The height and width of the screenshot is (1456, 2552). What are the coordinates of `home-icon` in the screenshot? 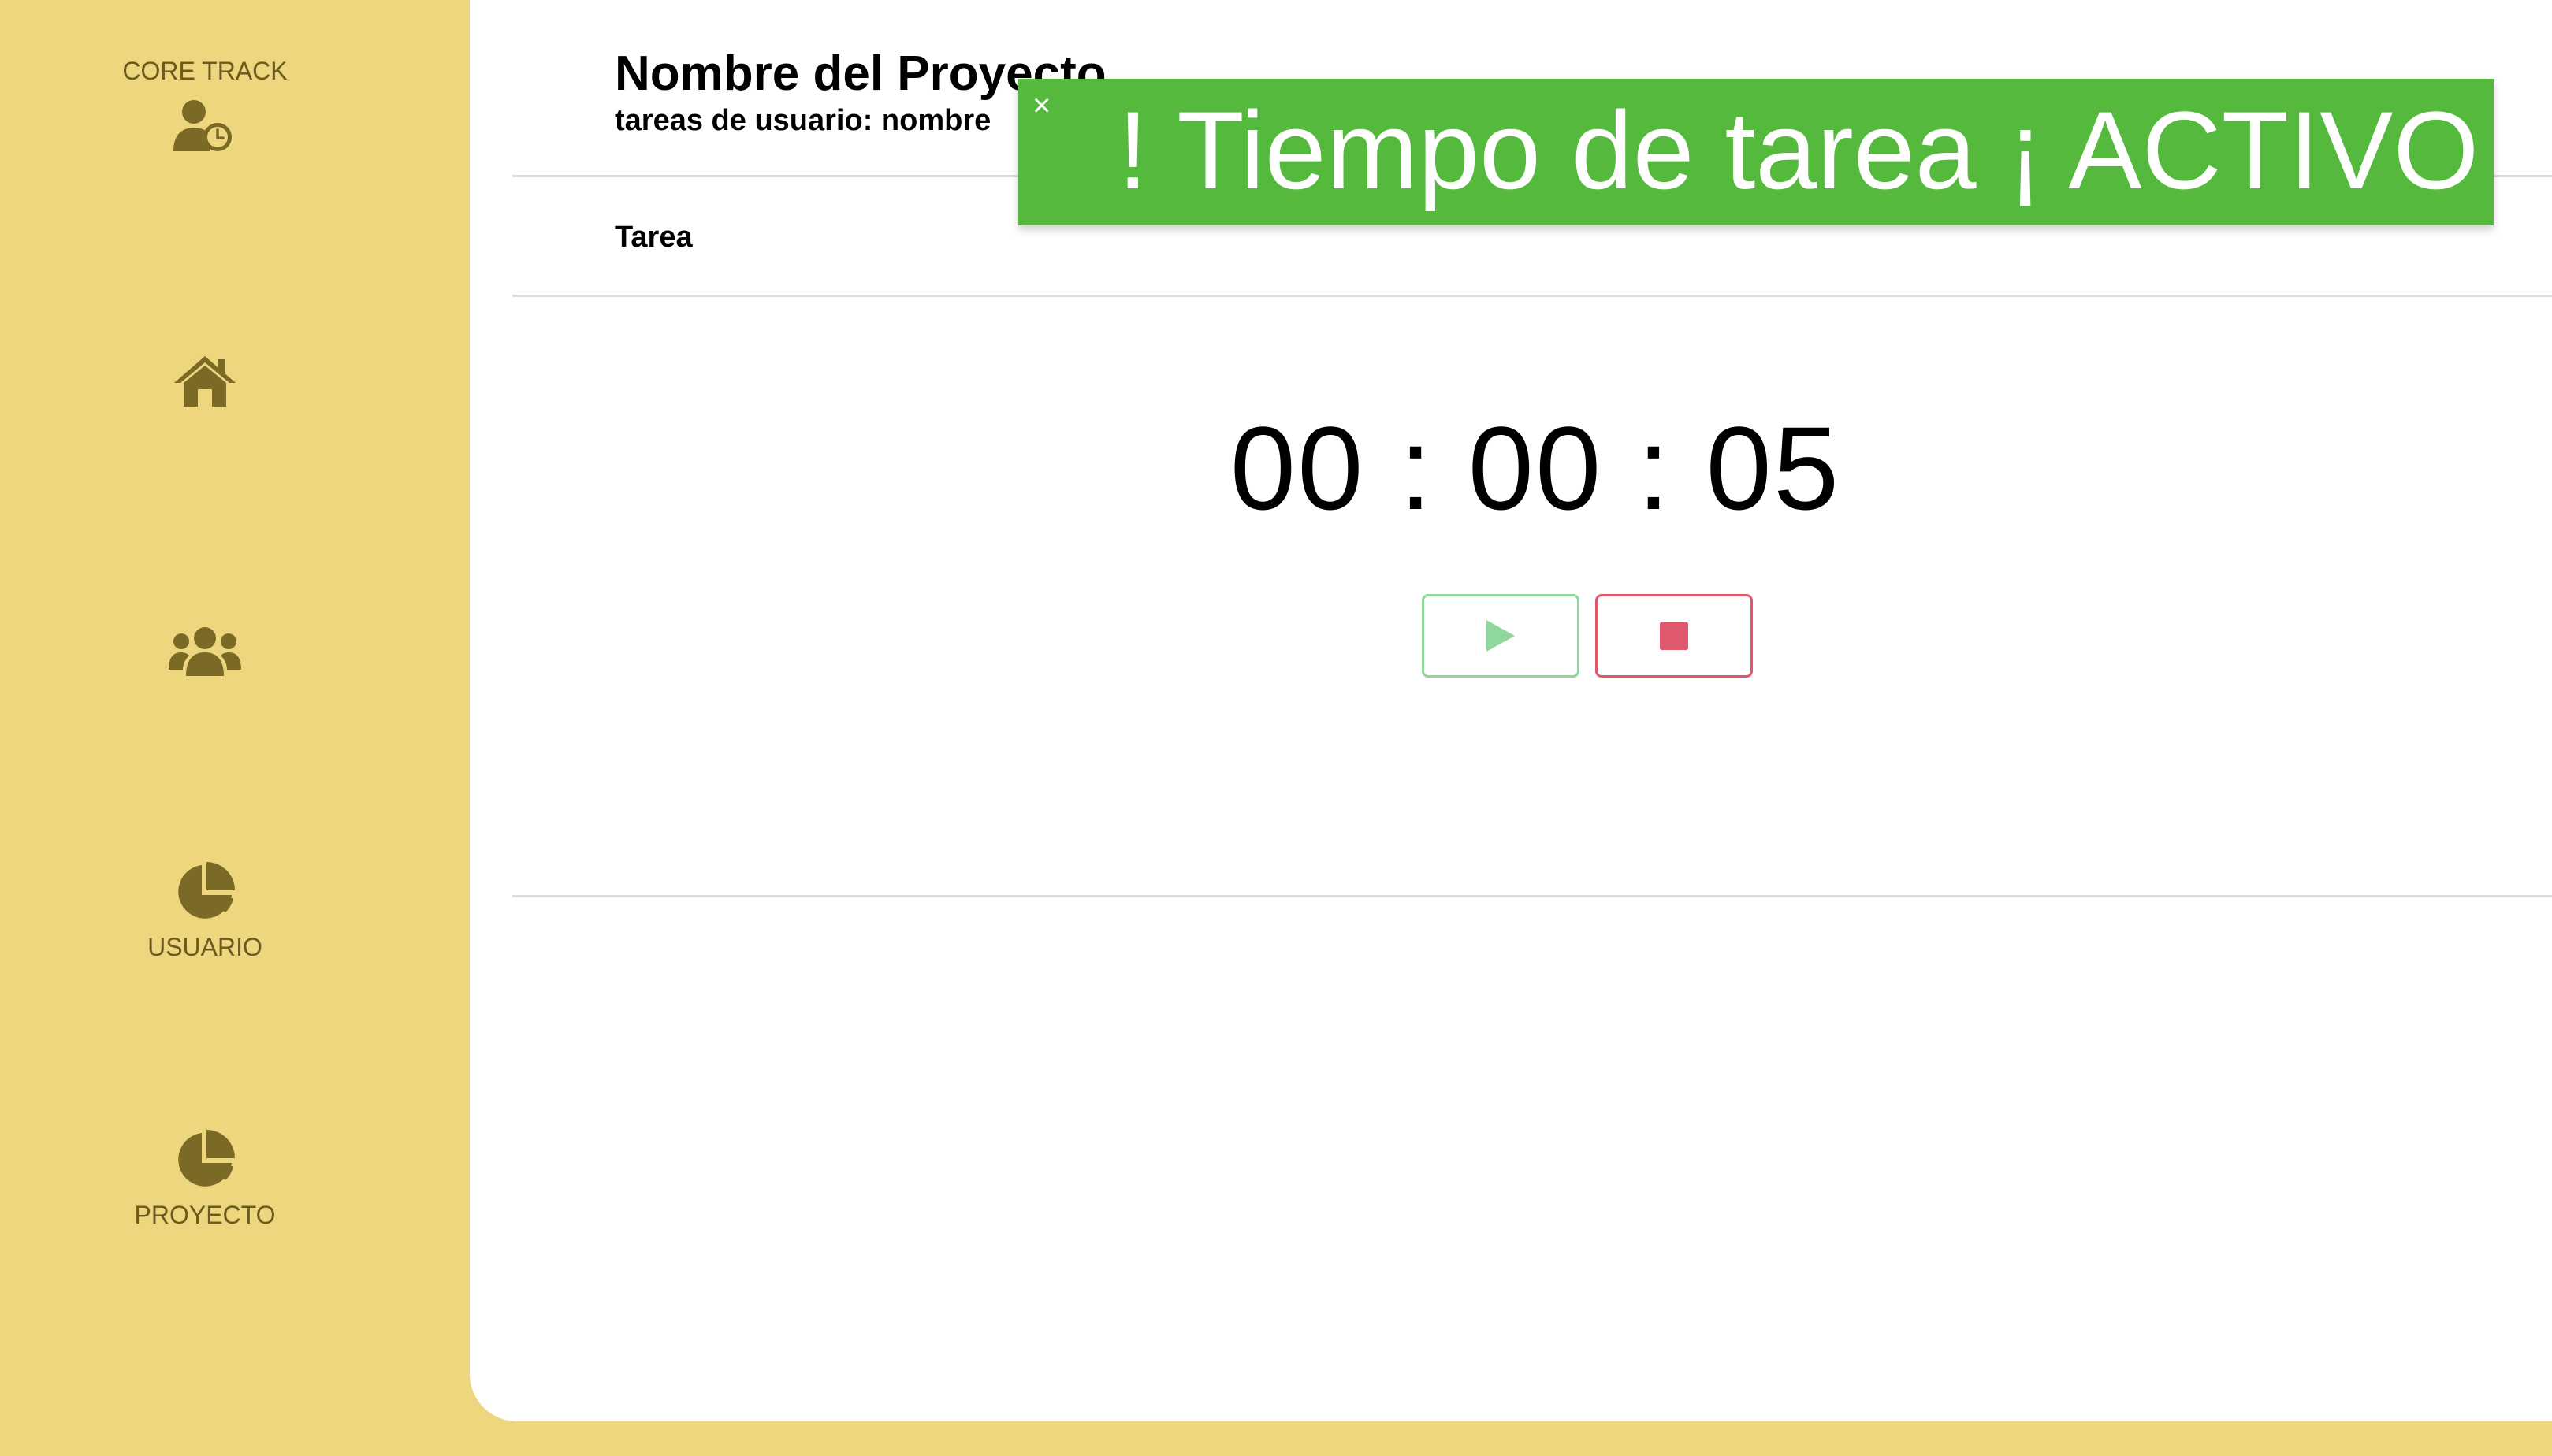 It's located at (205, 381).